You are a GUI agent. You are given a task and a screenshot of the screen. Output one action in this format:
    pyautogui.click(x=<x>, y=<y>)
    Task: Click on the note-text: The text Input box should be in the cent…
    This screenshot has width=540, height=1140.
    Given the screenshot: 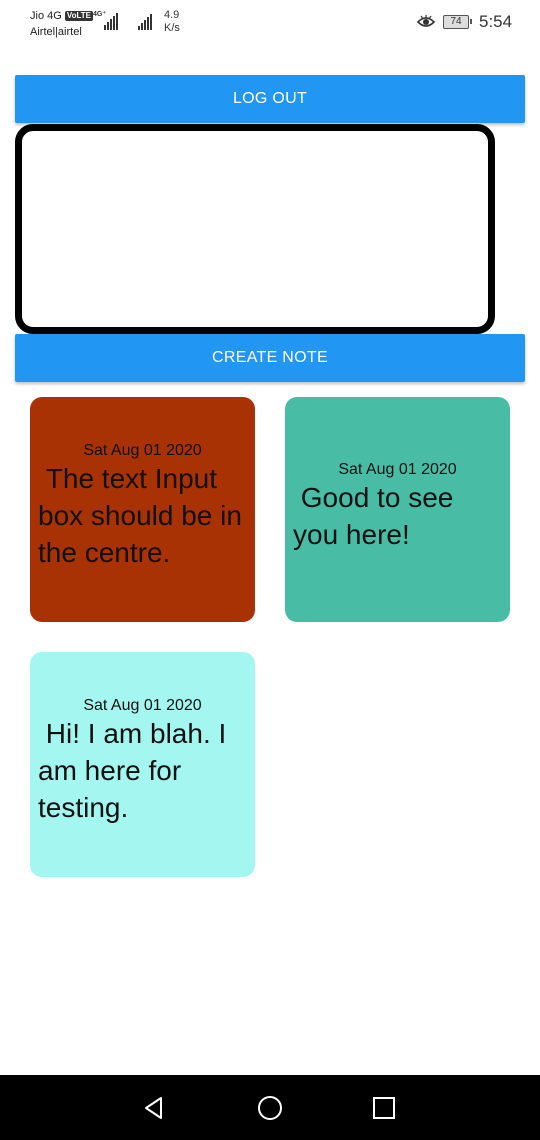 What is the action you would take?
    pyautogui.click(x=144, y=515)
    